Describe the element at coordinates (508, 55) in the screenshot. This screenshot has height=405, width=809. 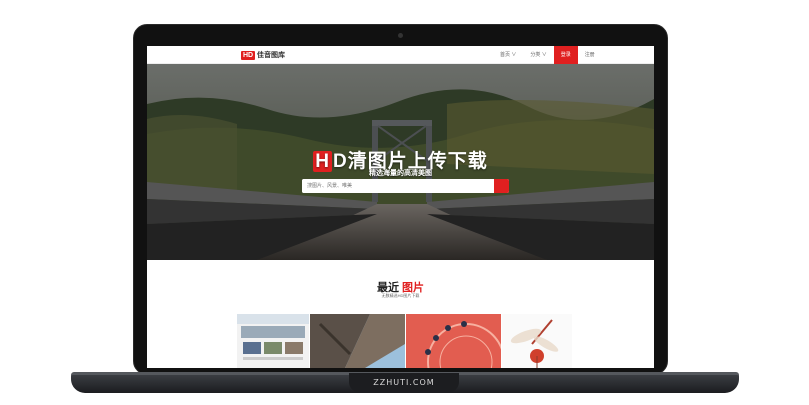
I see `nav-home: 首页 ∨` at that location.